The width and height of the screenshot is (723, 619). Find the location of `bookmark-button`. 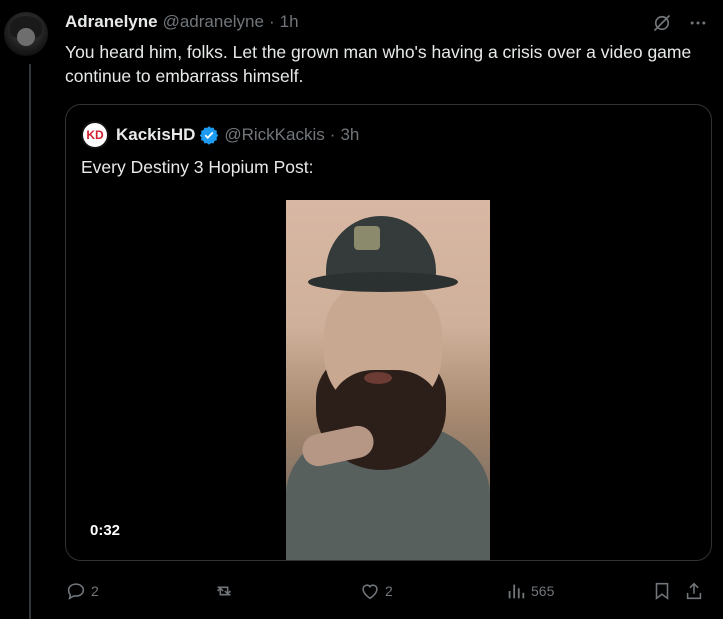

bookmark-button is located at coordinates (662, 591).